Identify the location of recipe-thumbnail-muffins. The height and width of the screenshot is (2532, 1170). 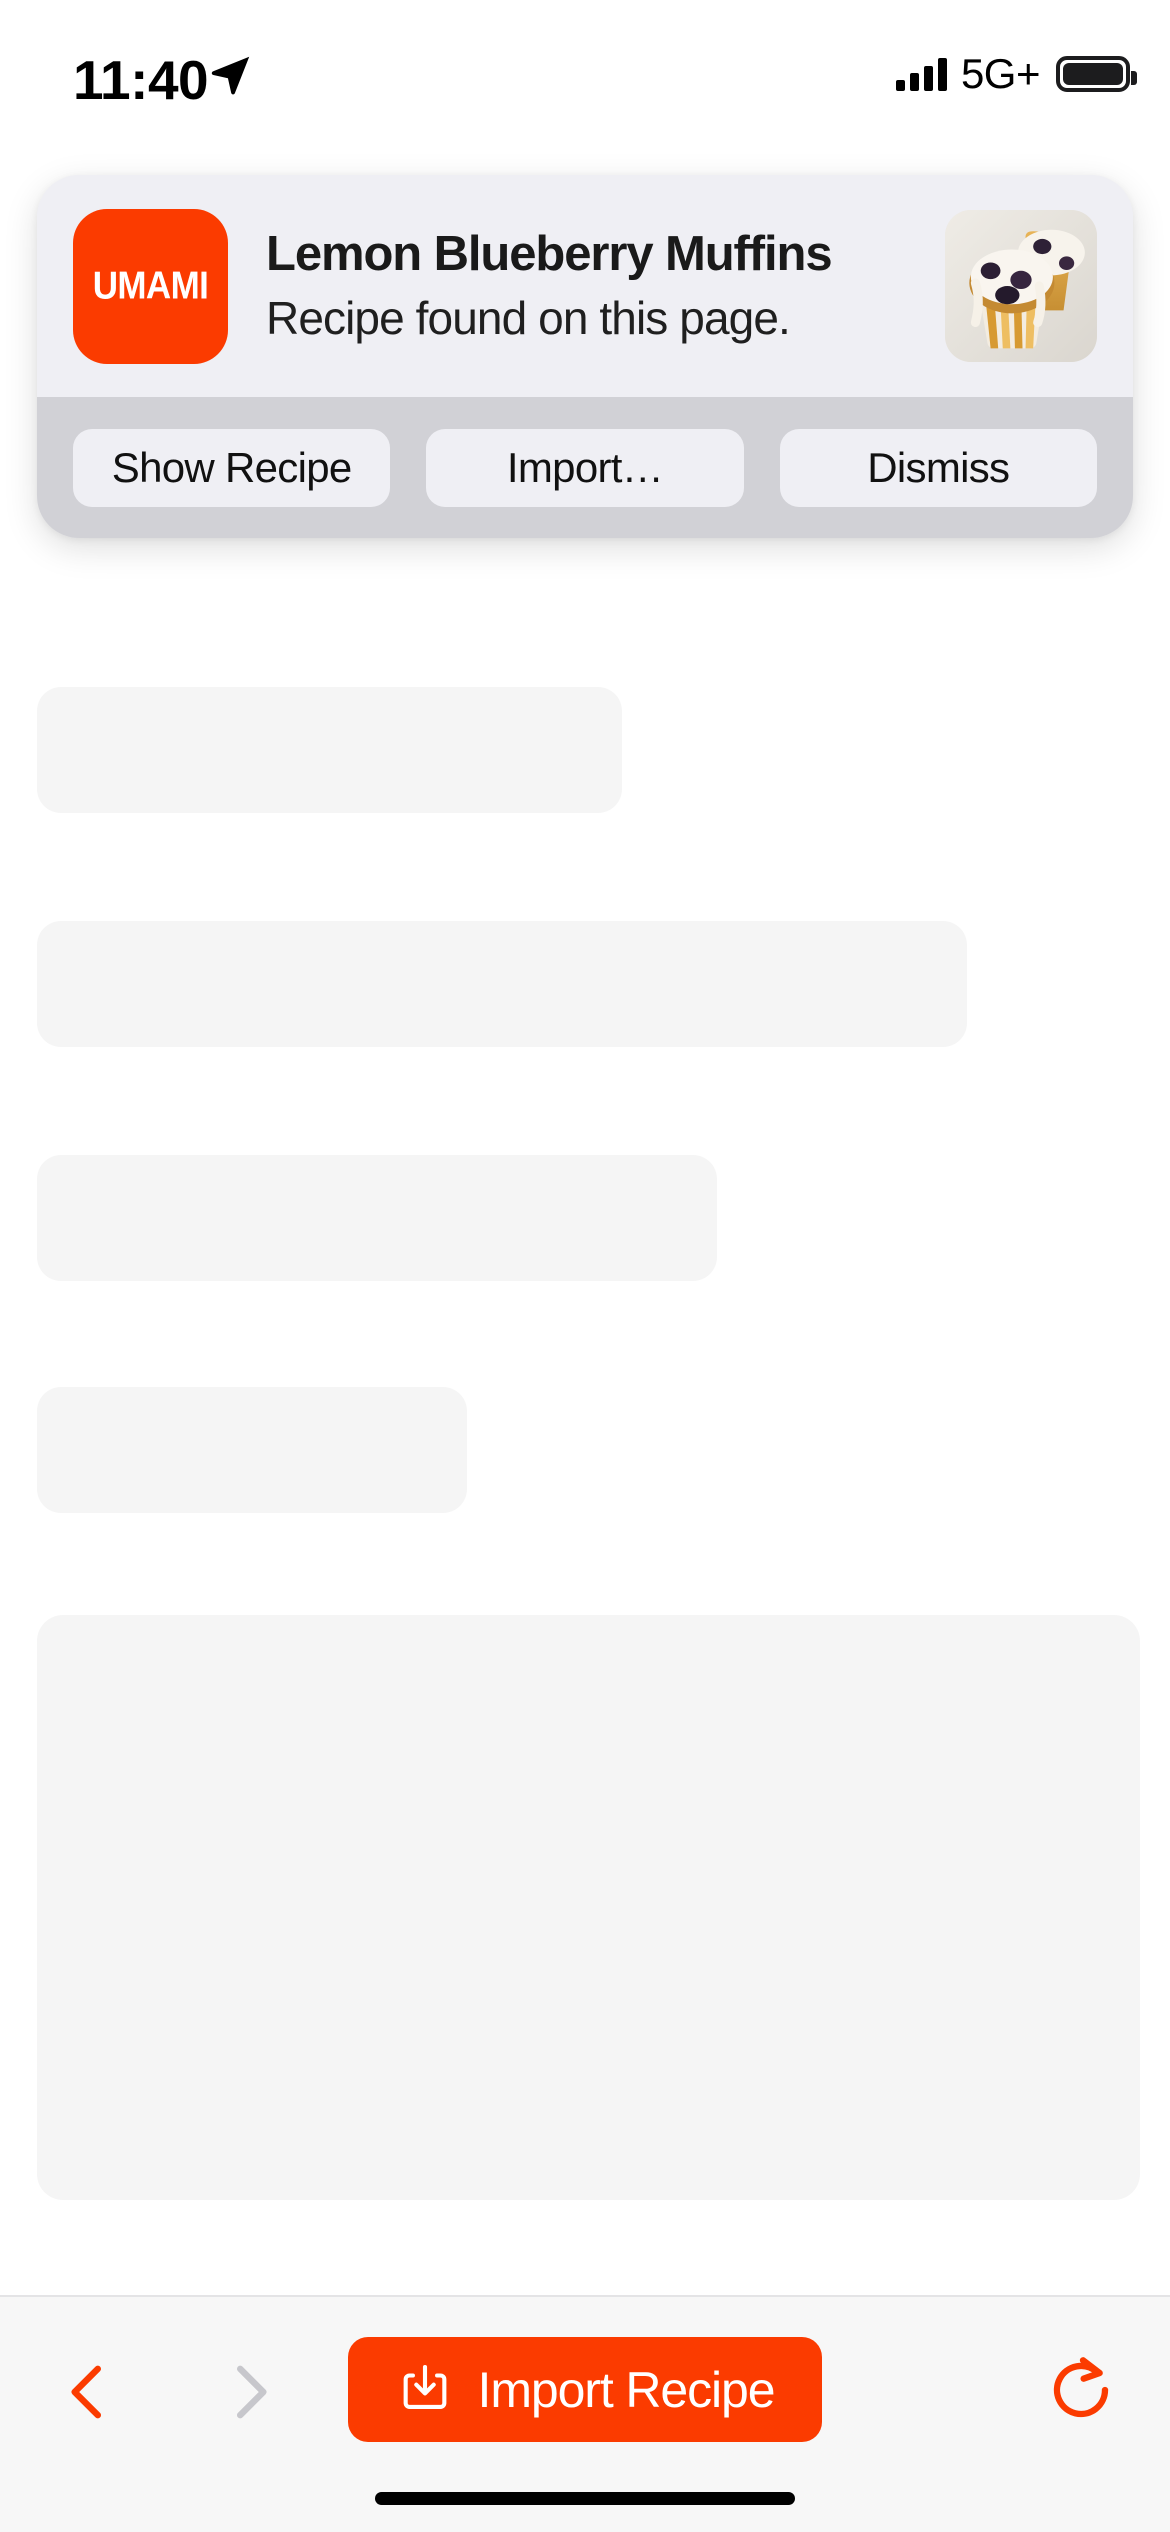
(1021, 286).